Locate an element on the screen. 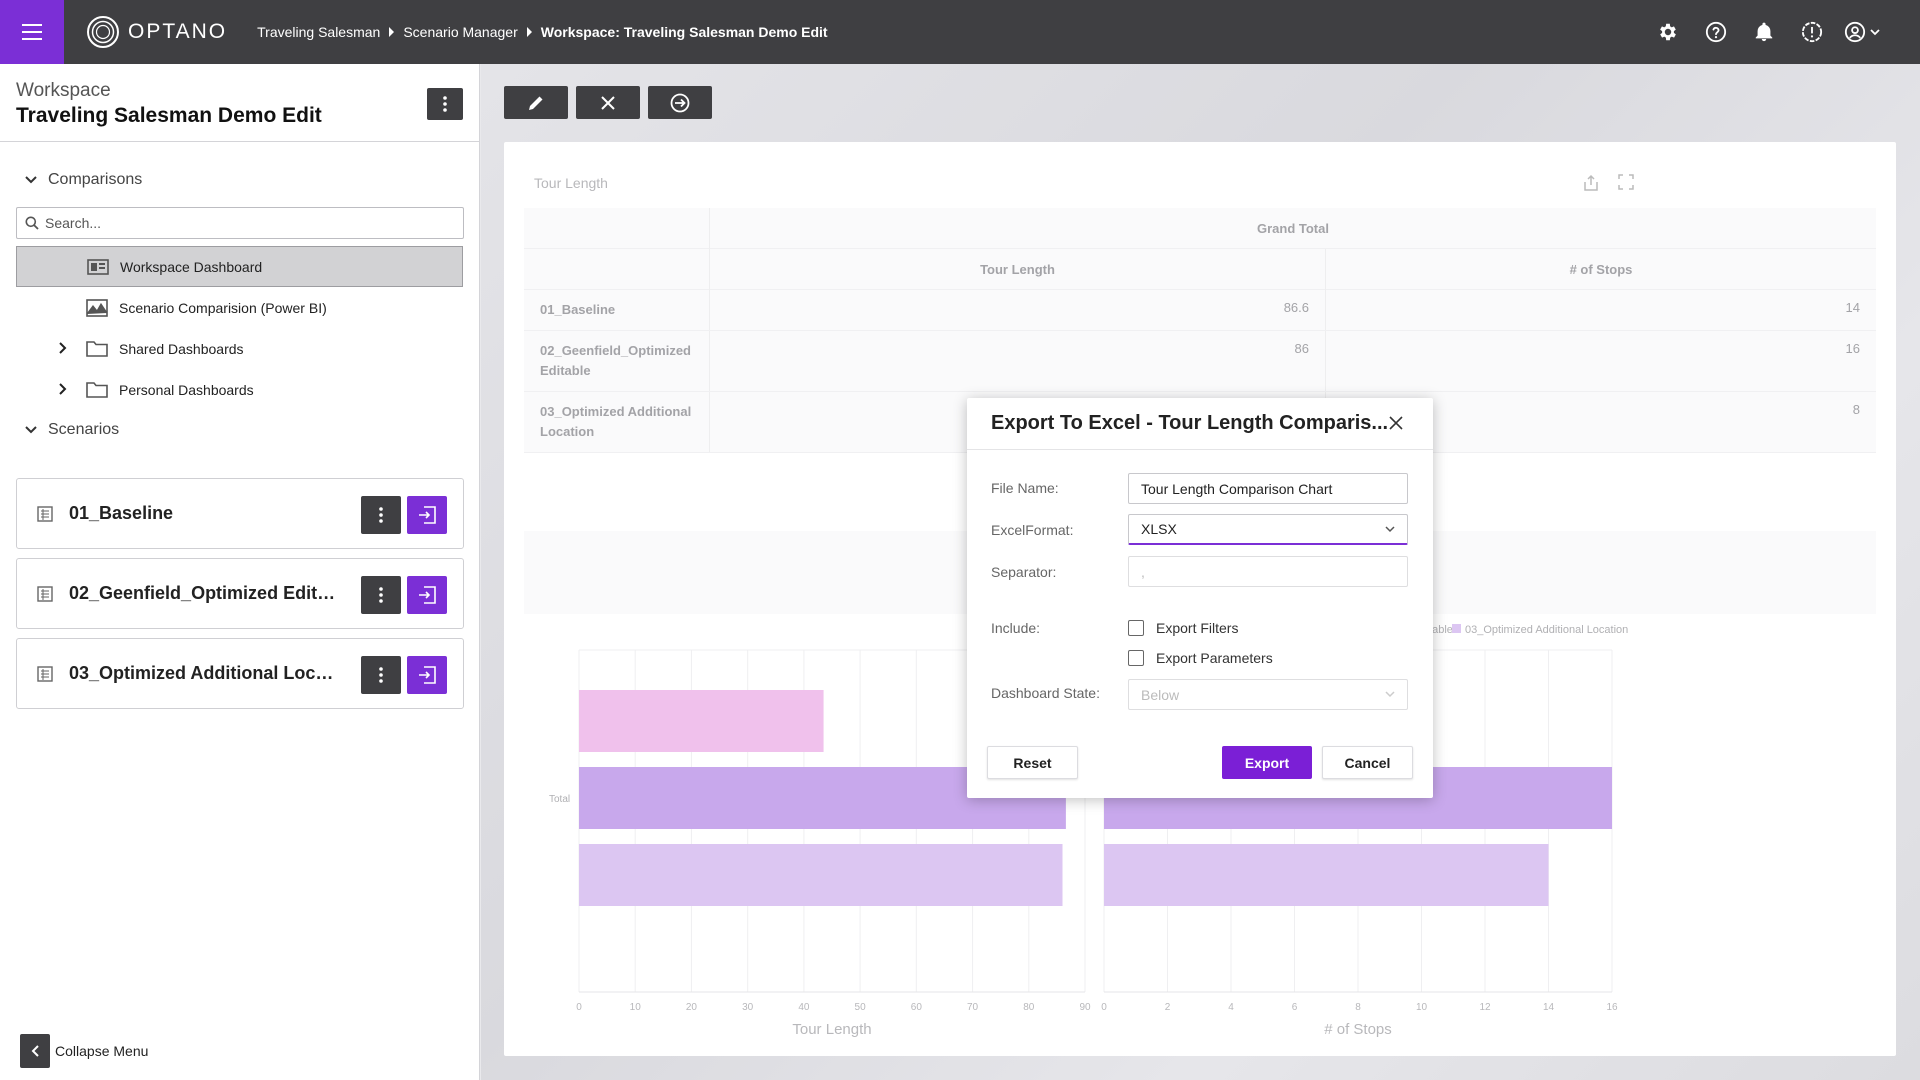 This screenshot has height=1080, width=1920. alert-icon is located at coordinates (1812, 32).